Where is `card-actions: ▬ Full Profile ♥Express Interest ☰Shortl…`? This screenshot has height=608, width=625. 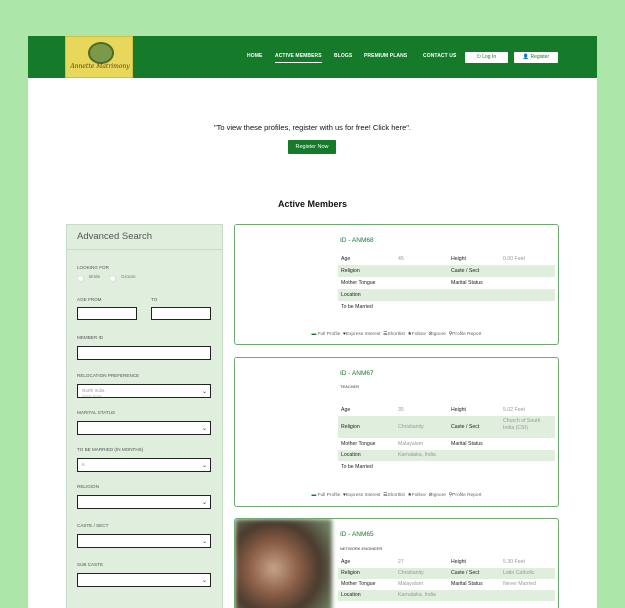 card-actions: ▬ Full Profile ♥Express Interest ☰Shortl… is located at coordinates (396, 334).